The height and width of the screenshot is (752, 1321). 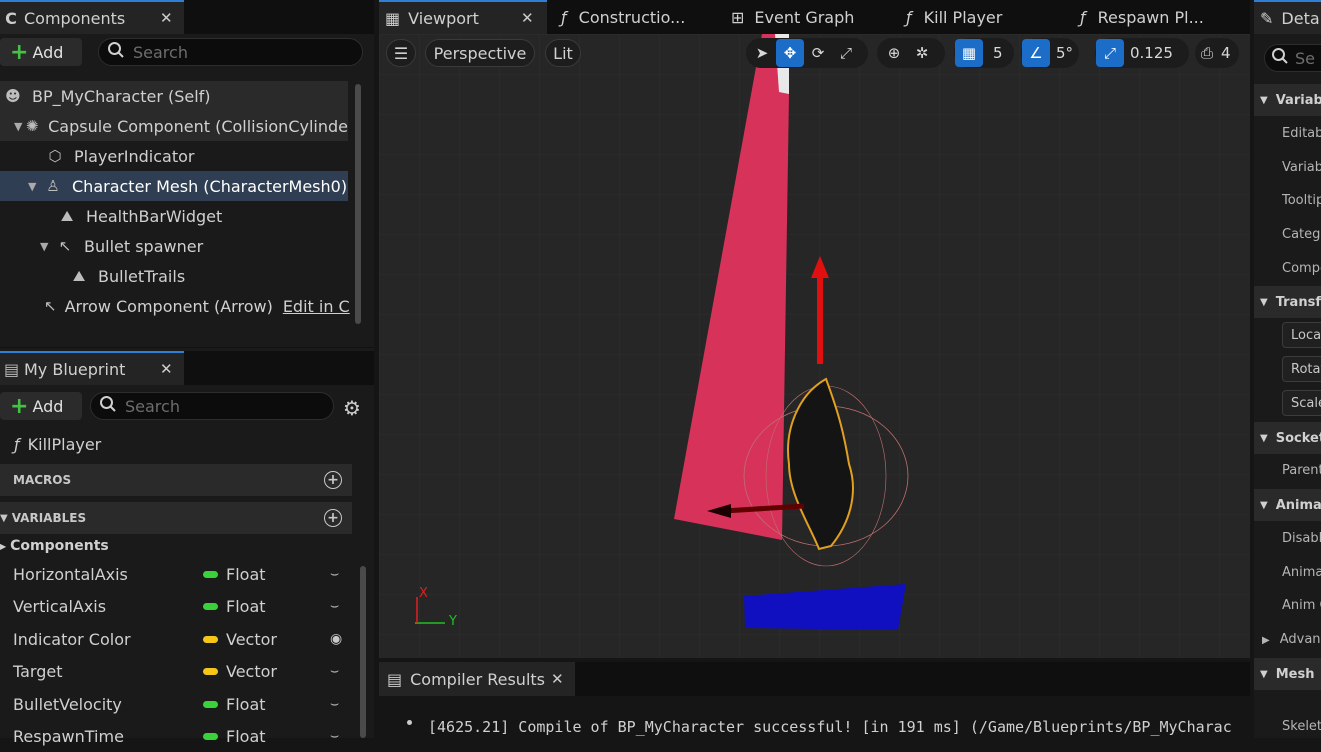 I want to click on tree-item-capsule: ▼ ✺ Capsule Component (CollisionCylinde, so click(x=174, y=126).